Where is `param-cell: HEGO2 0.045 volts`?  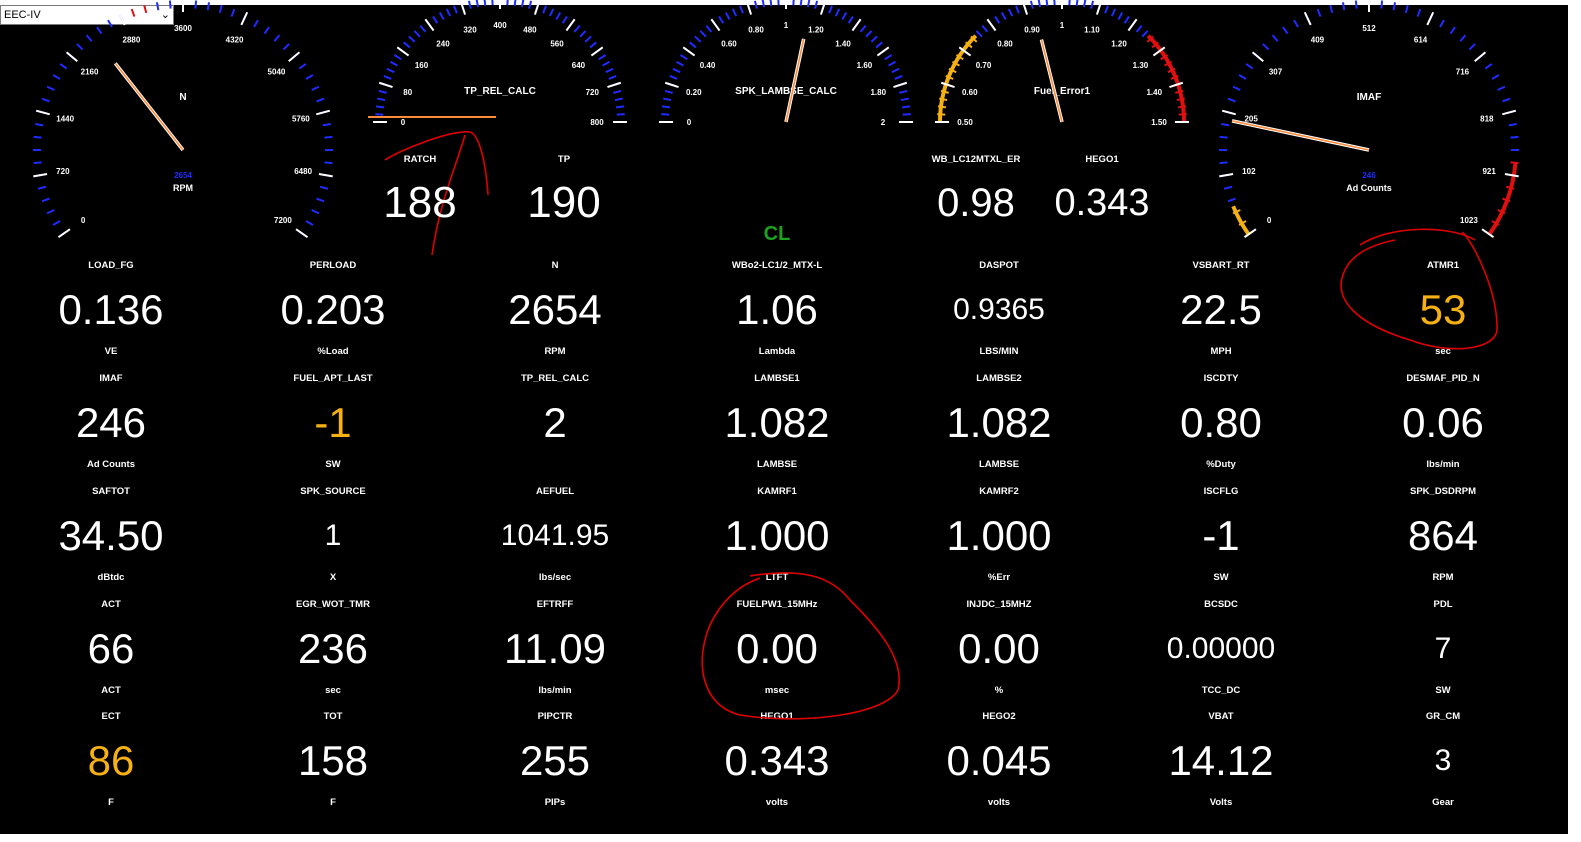
param-cell: HEGO2 0.045 volts is located at coordinates (999, 760).